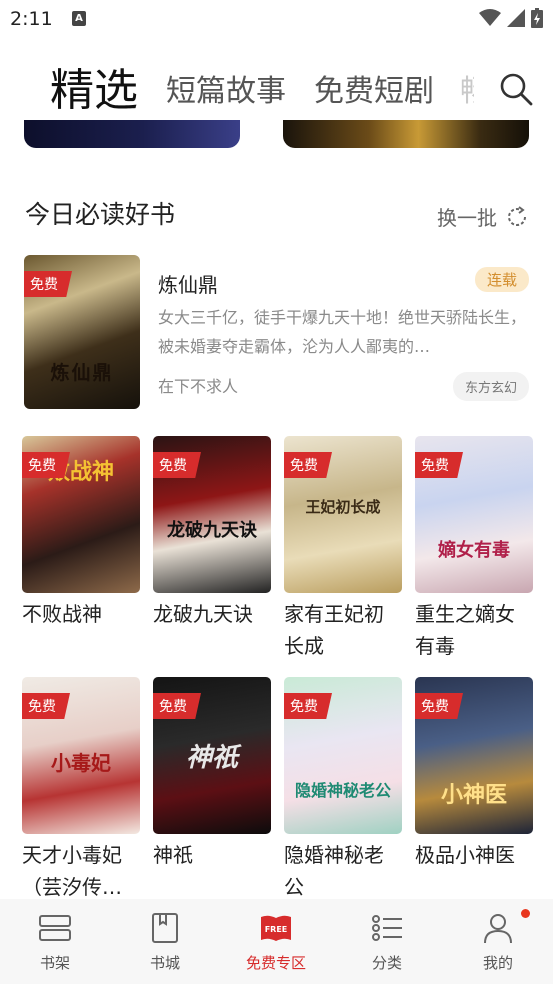 This screenshot has width=553, height=984. What do you see at coordinates (54, 963) in the screenshot?
I see `nav-label: 书架` at bounding box center [54, 963].